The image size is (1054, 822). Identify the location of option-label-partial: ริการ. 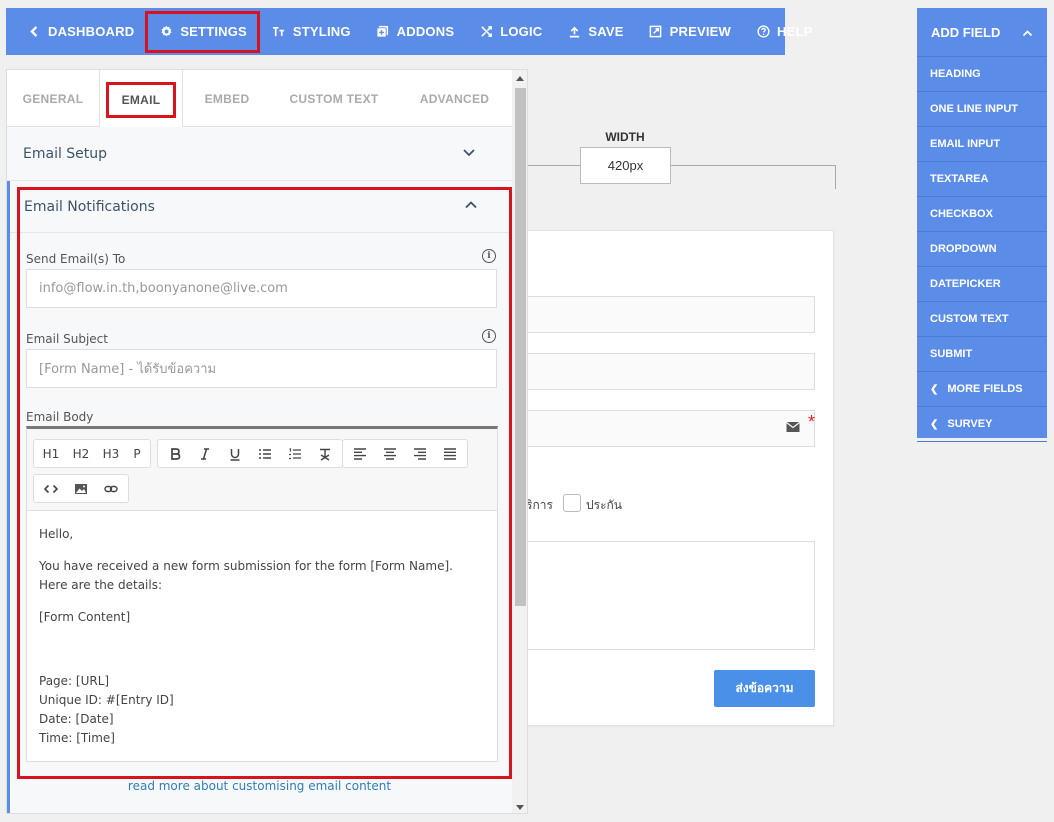
(539, 505).